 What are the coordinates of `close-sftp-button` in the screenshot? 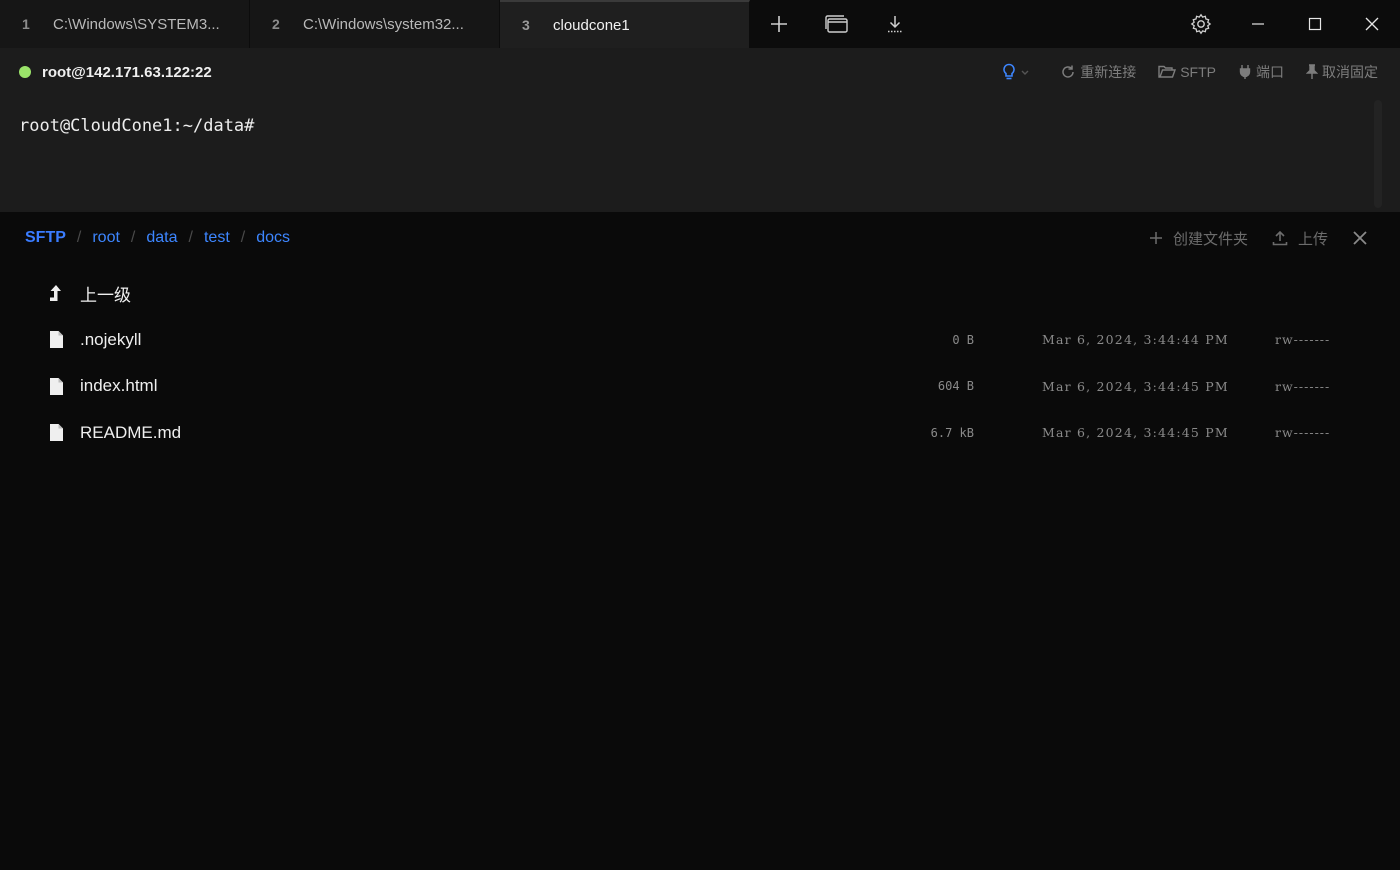 It's located at (1360, 238).